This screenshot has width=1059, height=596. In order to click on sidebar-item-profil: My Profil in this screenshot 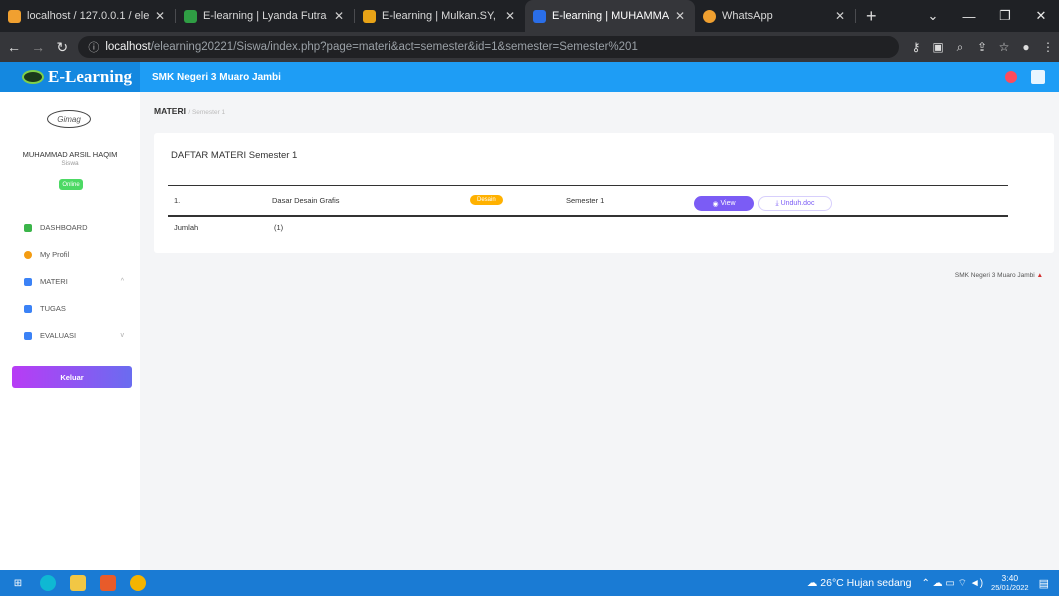, I will do `click(70, 254)`.